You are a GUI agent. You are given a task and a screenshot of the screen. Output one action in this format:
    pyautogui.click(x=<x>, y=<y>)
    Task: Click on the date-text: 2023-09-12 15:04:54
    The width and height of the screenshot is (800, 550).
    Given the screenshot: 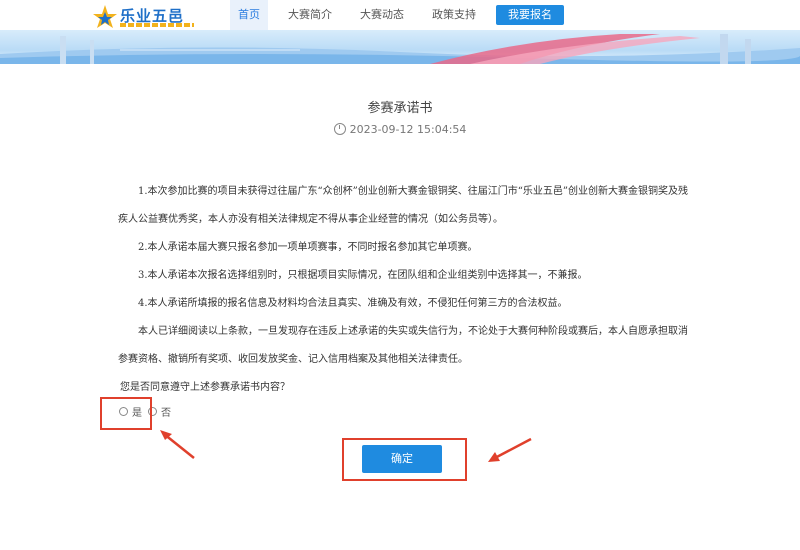 What is the action you would take?
    pyautogui.click(x=408, y=129)
    